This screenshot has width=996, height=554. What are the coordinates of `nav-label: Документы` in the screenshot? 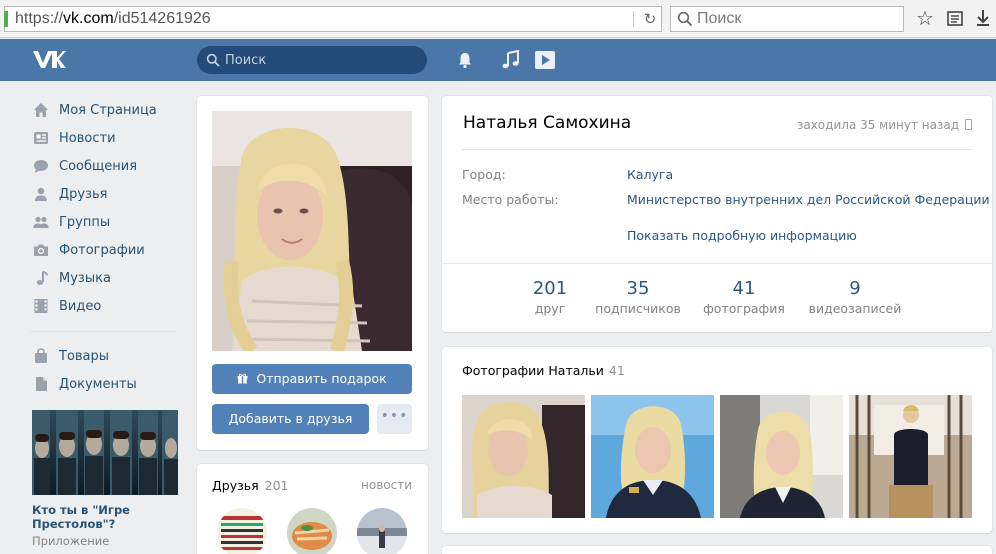 It's located at (98, 384).